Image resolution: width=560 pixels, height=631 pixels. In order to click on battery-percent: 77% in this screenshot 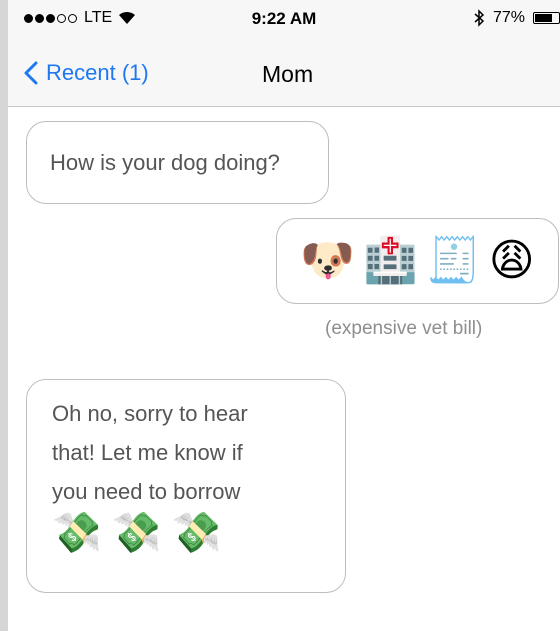, I will do `click(508, 17)`.